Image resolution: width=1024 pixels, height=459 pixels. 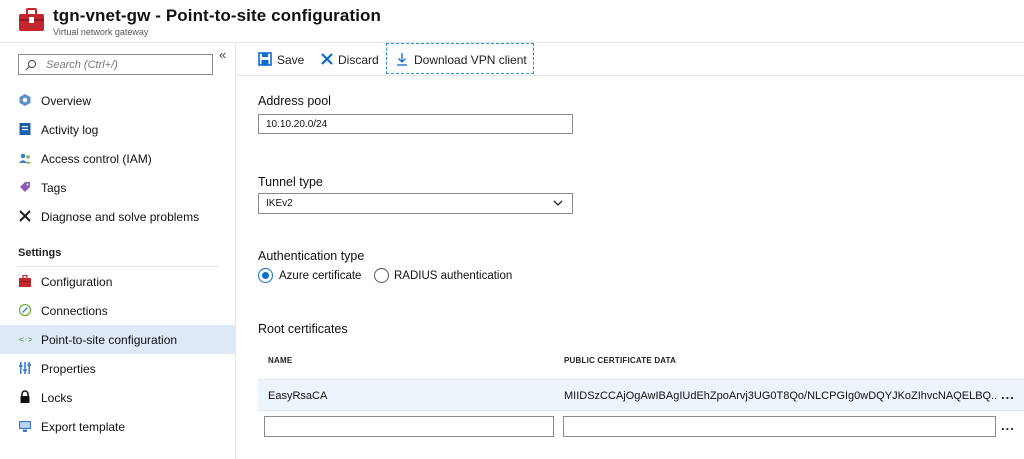 I want to click on sidebar-item-overview: Overview, so click(x=118, y=100).